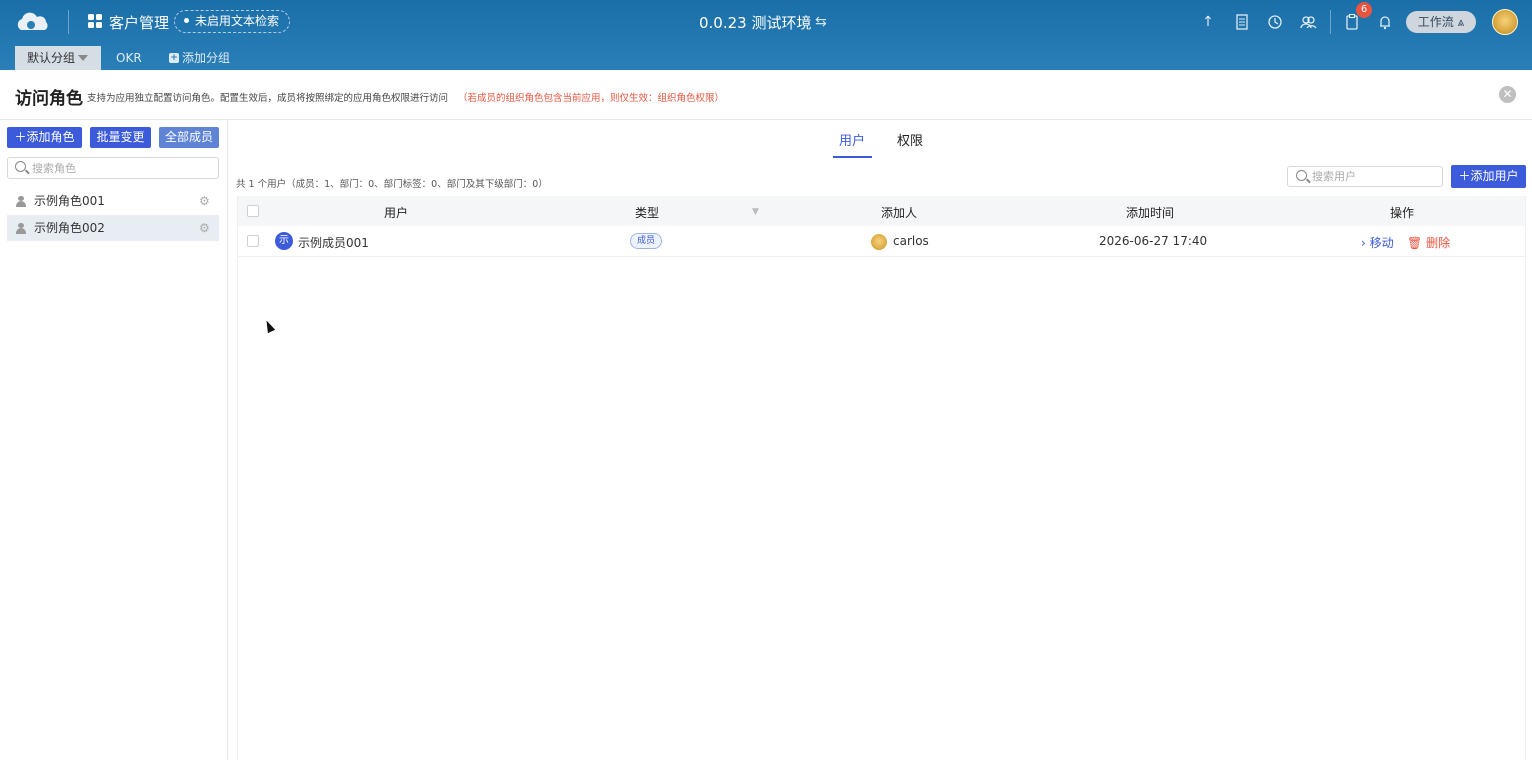 The image size is (1532, 760). Describe the element at coordinates (186, 20) in the screenshot. I see `status-dot-icon` at that location.